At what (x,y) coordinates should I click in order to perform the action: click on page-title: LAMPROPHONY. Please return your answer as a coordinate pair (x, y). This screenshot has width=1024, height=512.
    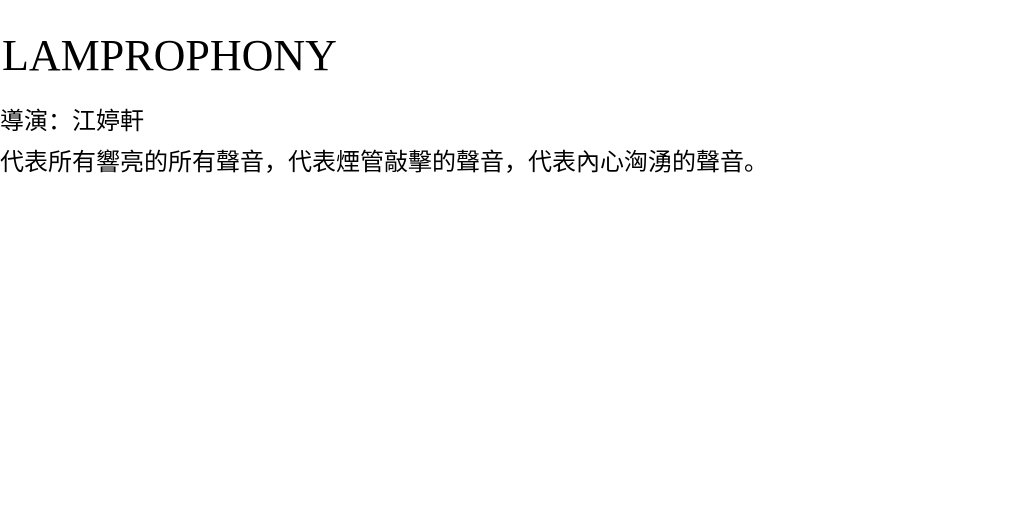
    Looking at the image, I should click on (169, 55).